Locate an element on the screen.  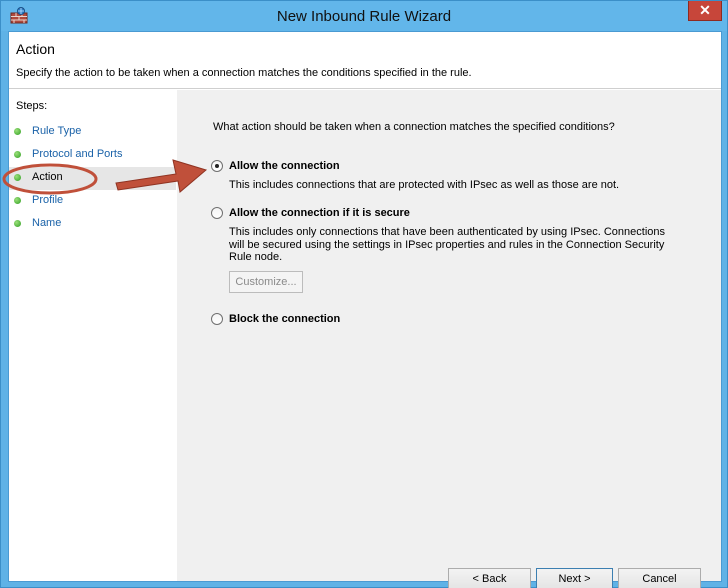
title-bar: New Inbound Rule Wizard ✕ is located at coordinates (364, 16).